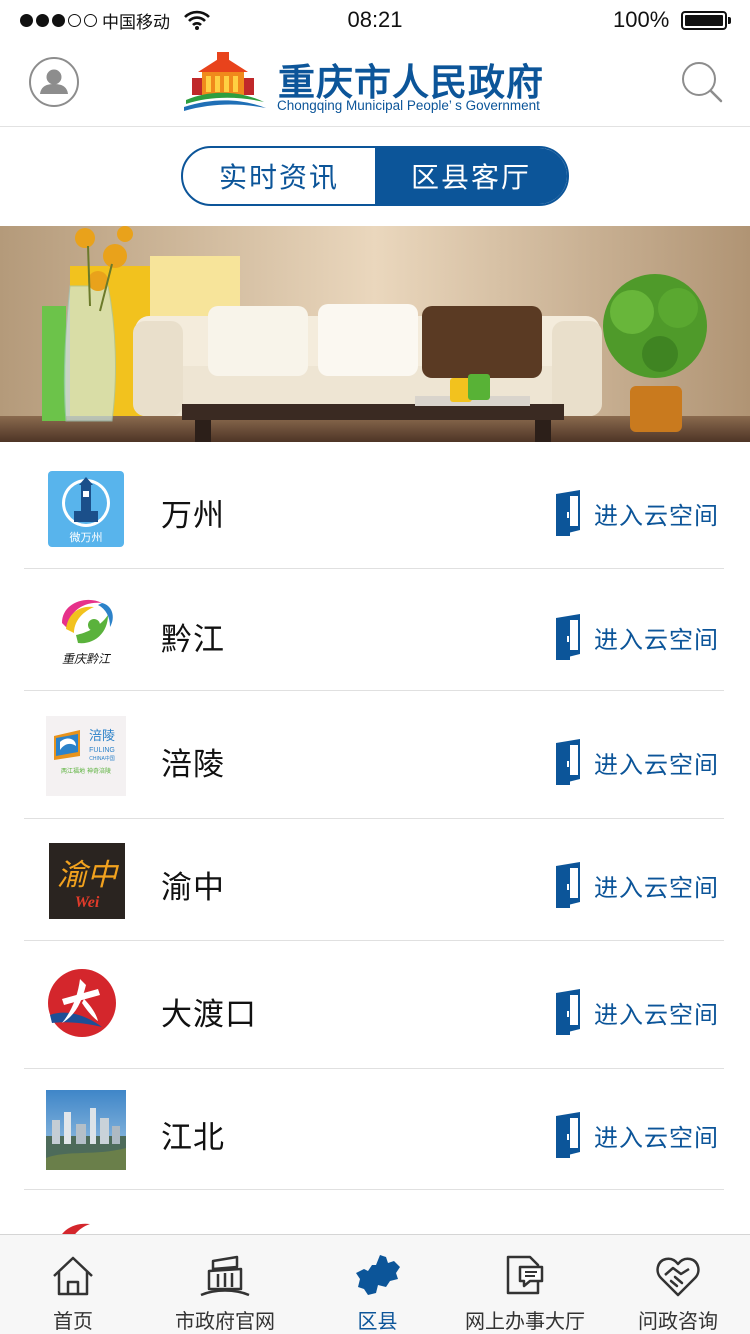 The image size is (750, 1334). I want to click on district-name: 大渡口, so click(209, 1015).